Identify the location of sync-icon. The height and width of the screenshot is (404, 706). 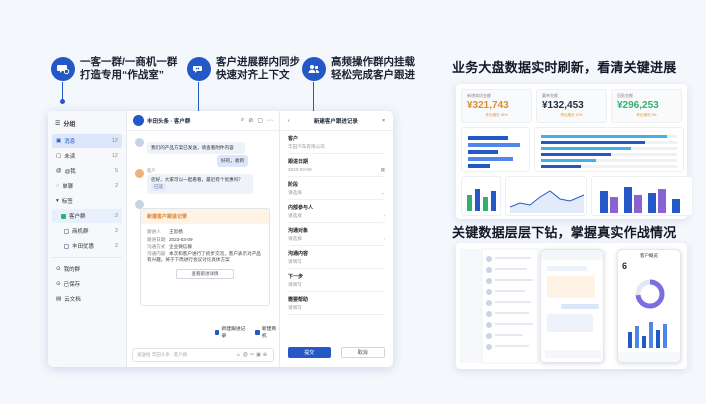
(199, 69).